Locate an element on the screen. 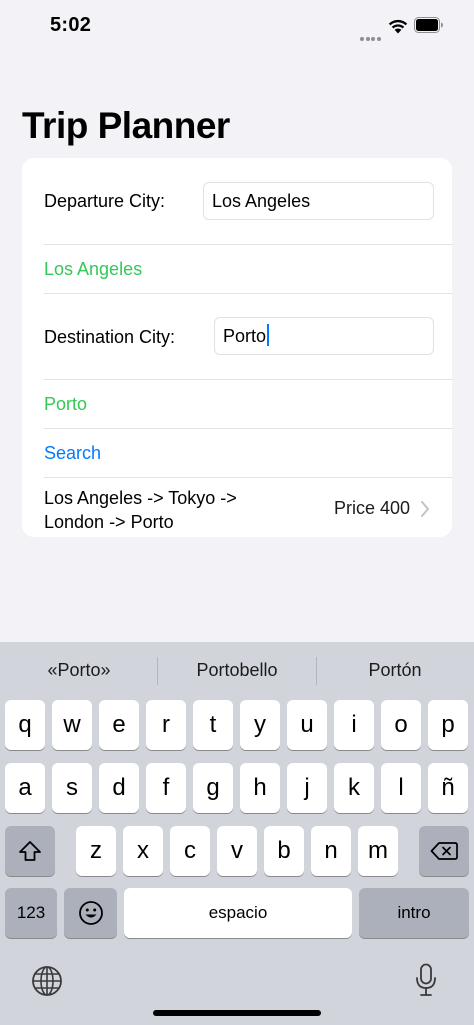  key-v: v is located at coordinates (237, 851).